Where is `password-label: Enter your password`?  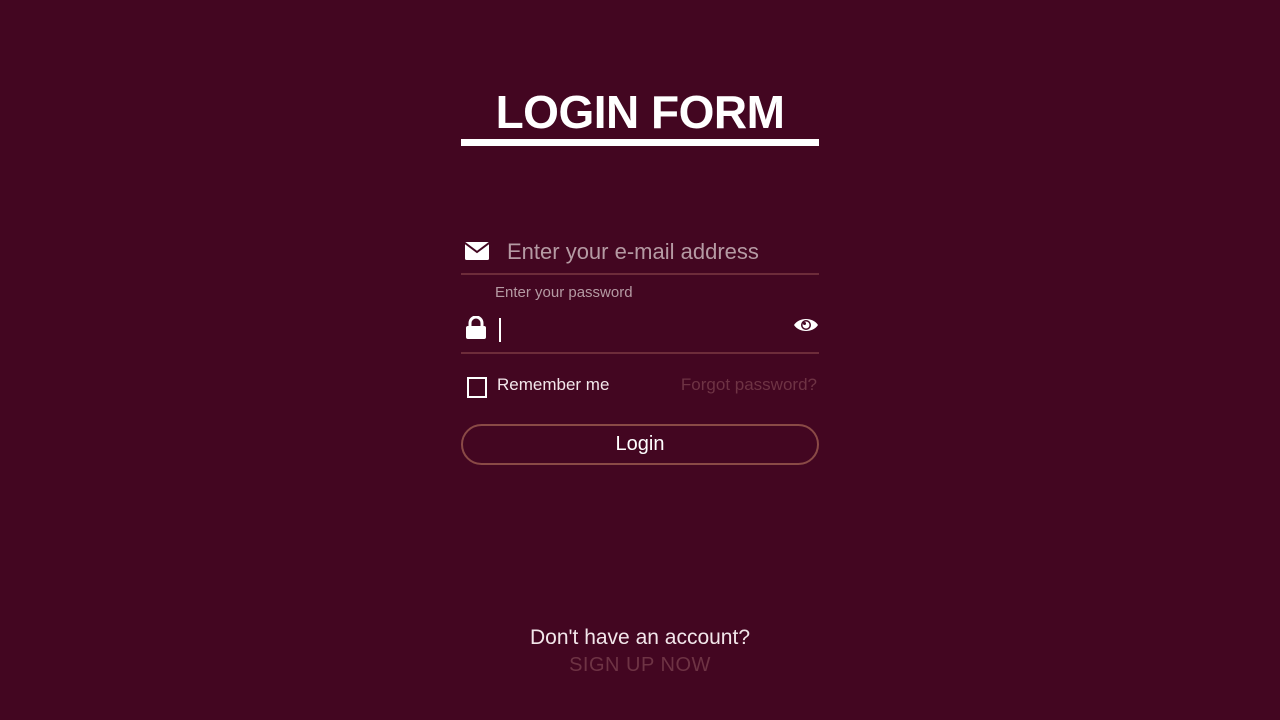 password-label: Enter your password is located at coordinates (564, 292).